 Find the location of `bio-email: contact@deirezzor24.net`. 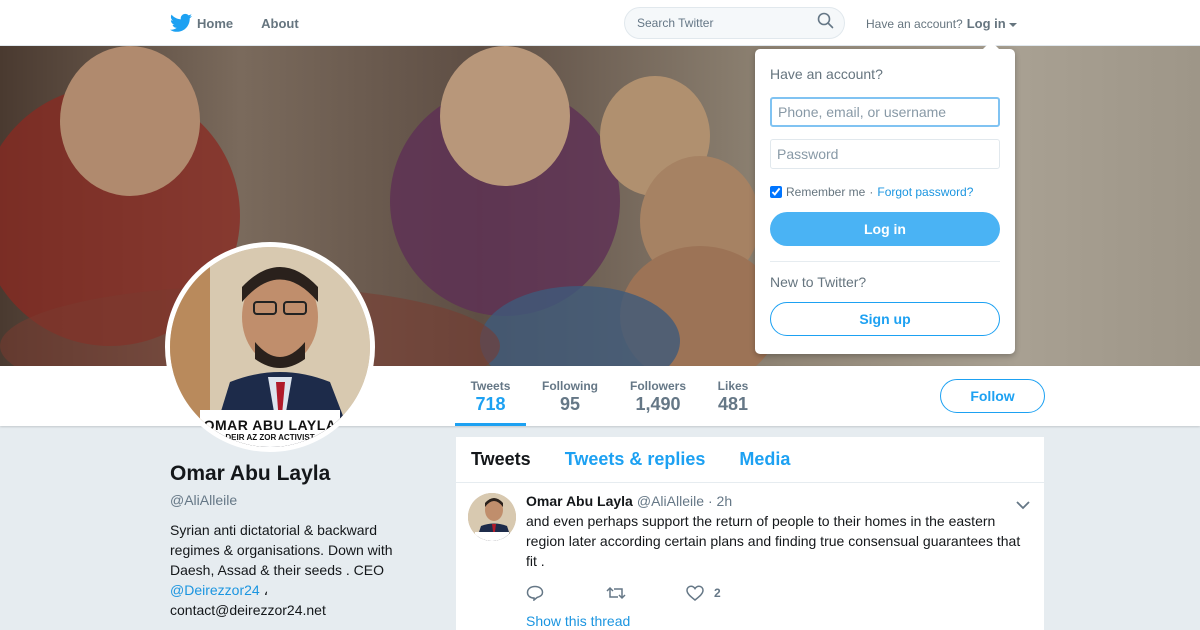

bio-email: contact@deirezzor24.net is located at coordinates (248, 610).